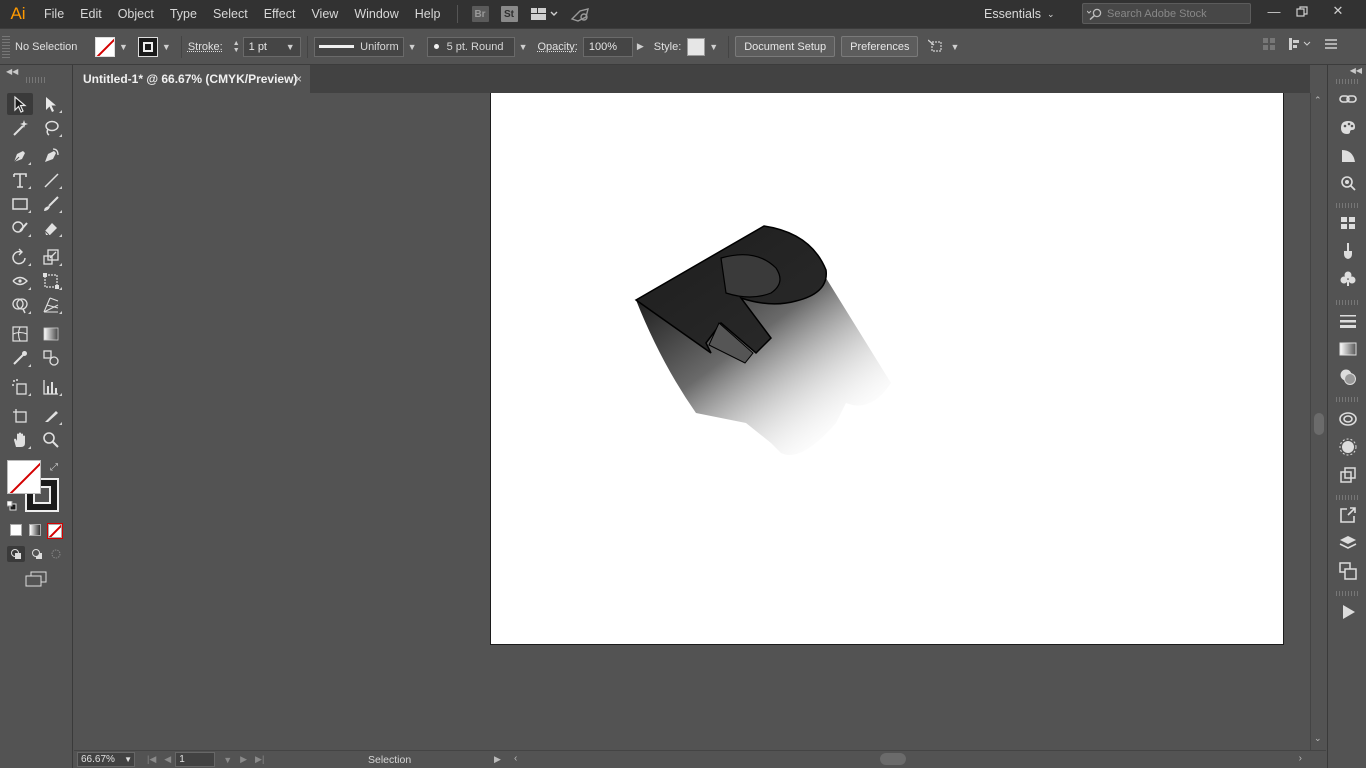  I want to click on previous-artboard-icon: ◀, so click(167, 759).